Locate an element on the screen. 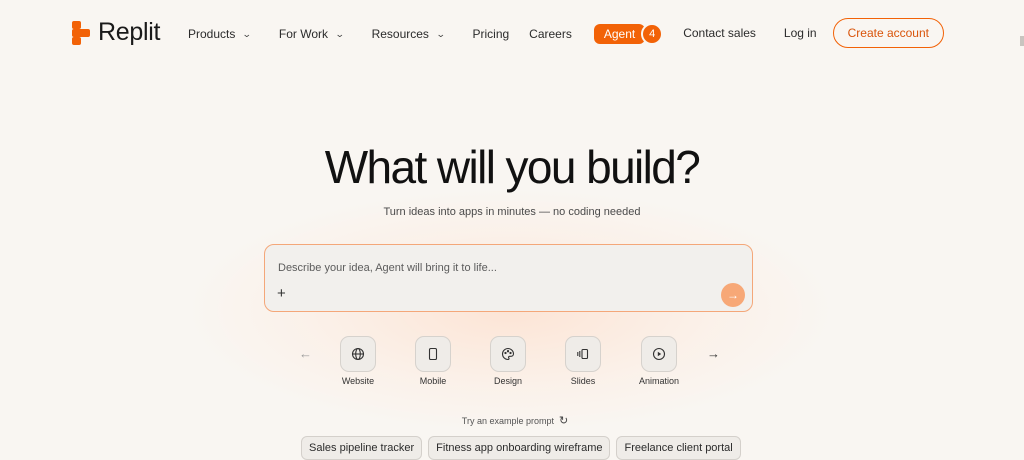 This screenshot has width=1024, height=460. replit-logo: Replit is located at coordinates (116, 32).